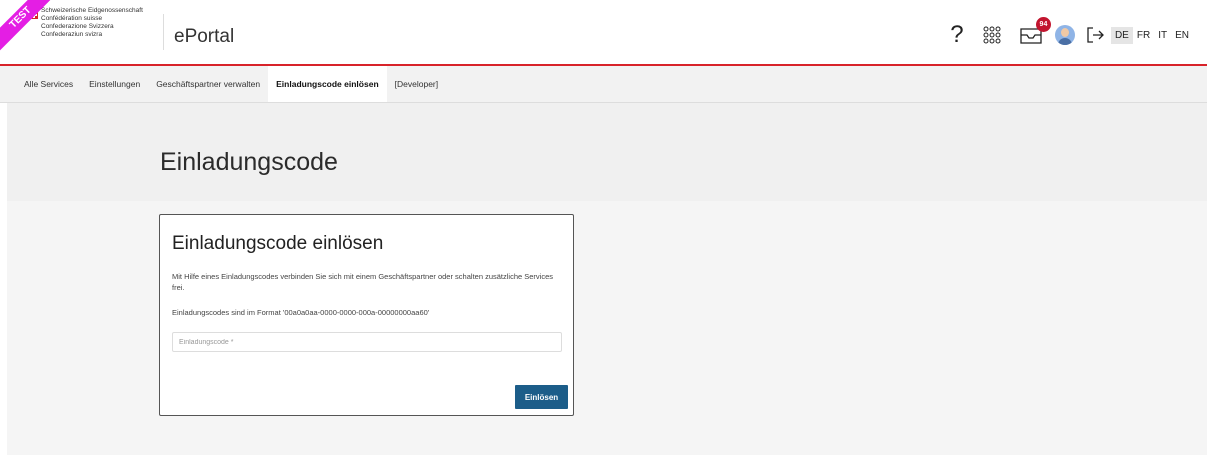 The width and height of the screenshot is (1207, 455). I want to click on lang-fr: FR, so click(1143, 35).